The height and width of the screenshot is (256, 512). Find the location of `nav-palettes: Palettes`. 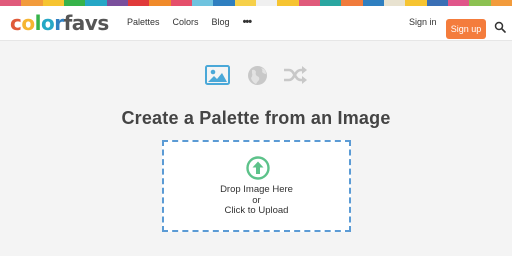

nav-palettes: Palettes is located at coordinates (143, 22).